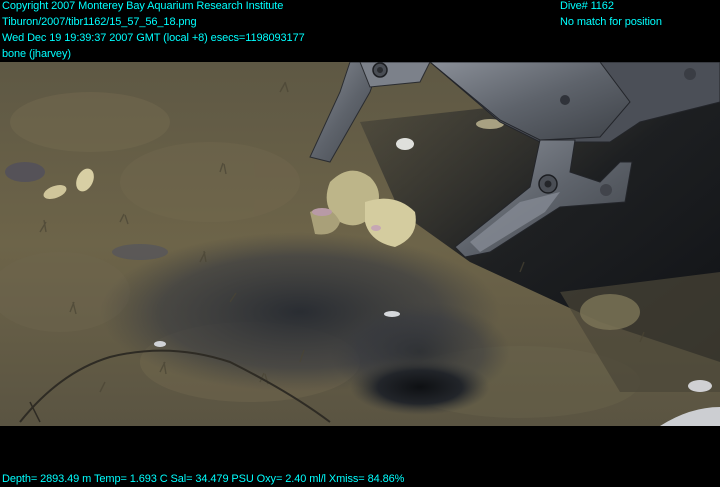  What do you see at coordinates (99, 22) in the screenshot?
I see `filepath-text: Tiburon/2007/tibr1162/15_57_56_18.png` at bounding box center [99, 22].